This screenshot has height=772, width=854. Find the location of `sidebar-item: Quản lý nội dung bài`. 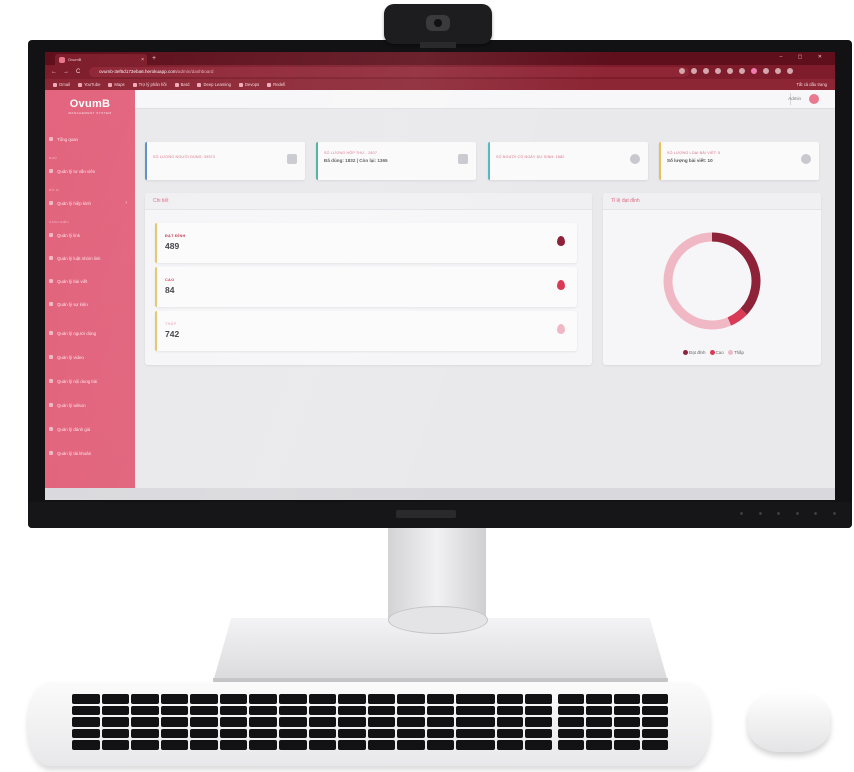

sidebar-item: Quản lý nội dung bài is located at coordinates (91, 381).